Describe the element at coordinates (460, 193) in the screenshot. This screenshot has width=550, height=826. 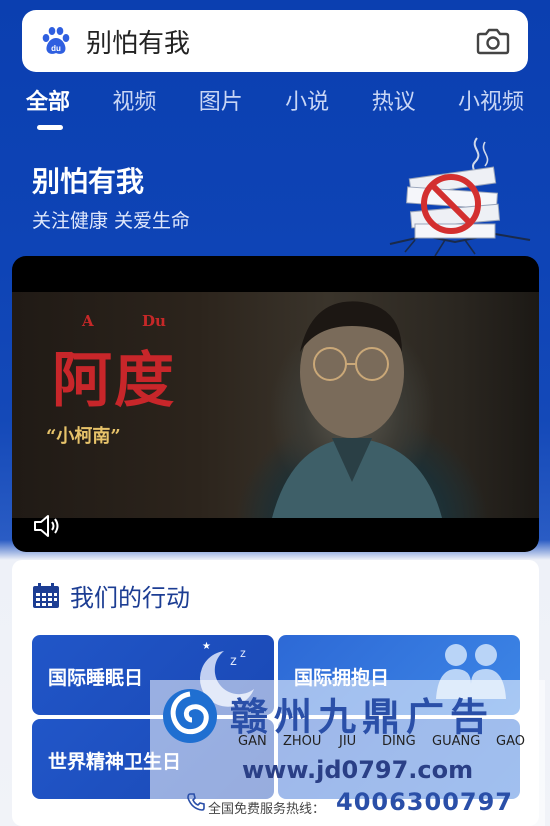
I see `no-smoking-illustration` at that location.